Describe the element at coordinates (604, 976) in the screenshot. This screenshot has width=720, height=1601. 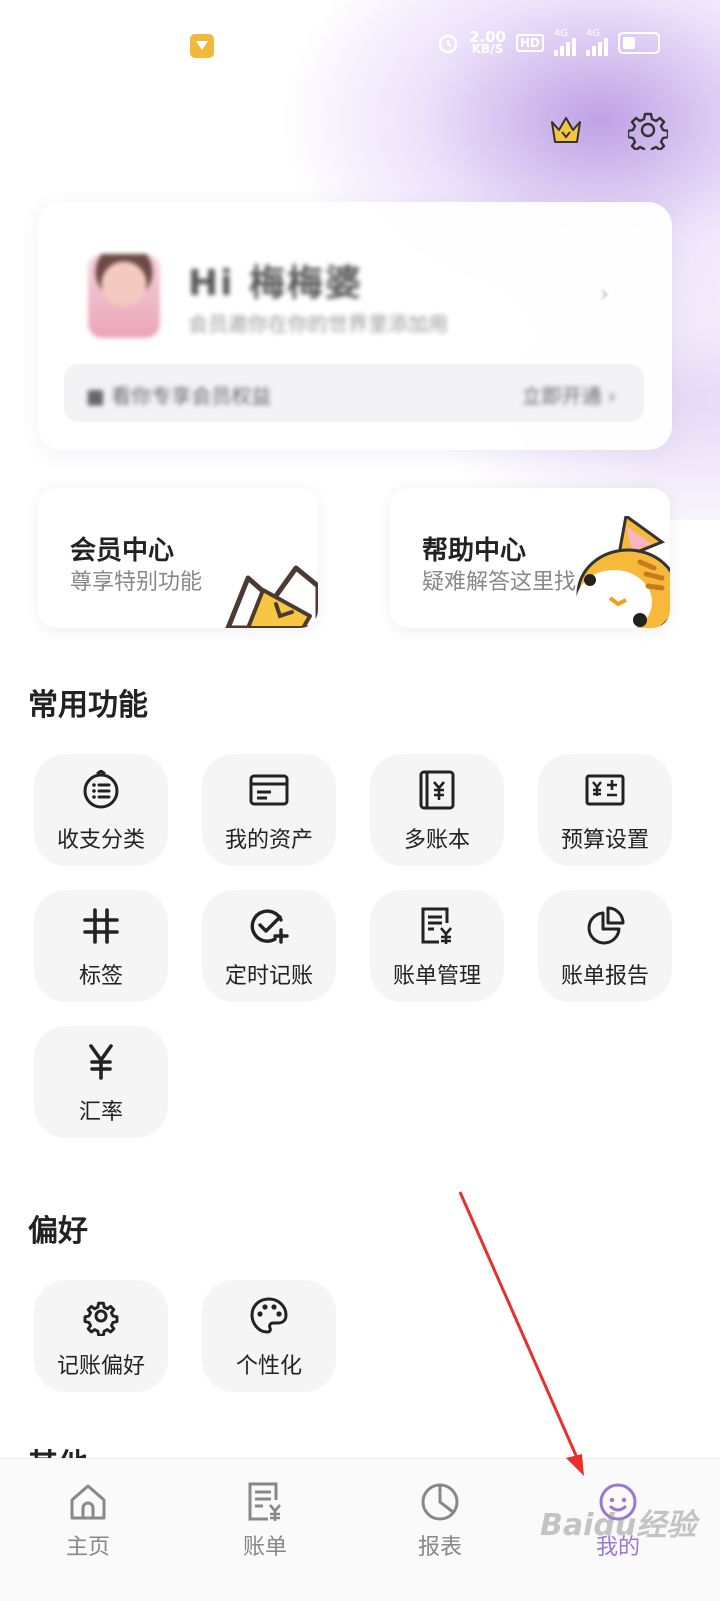
I see `grid-label: 账单报告` at that location.